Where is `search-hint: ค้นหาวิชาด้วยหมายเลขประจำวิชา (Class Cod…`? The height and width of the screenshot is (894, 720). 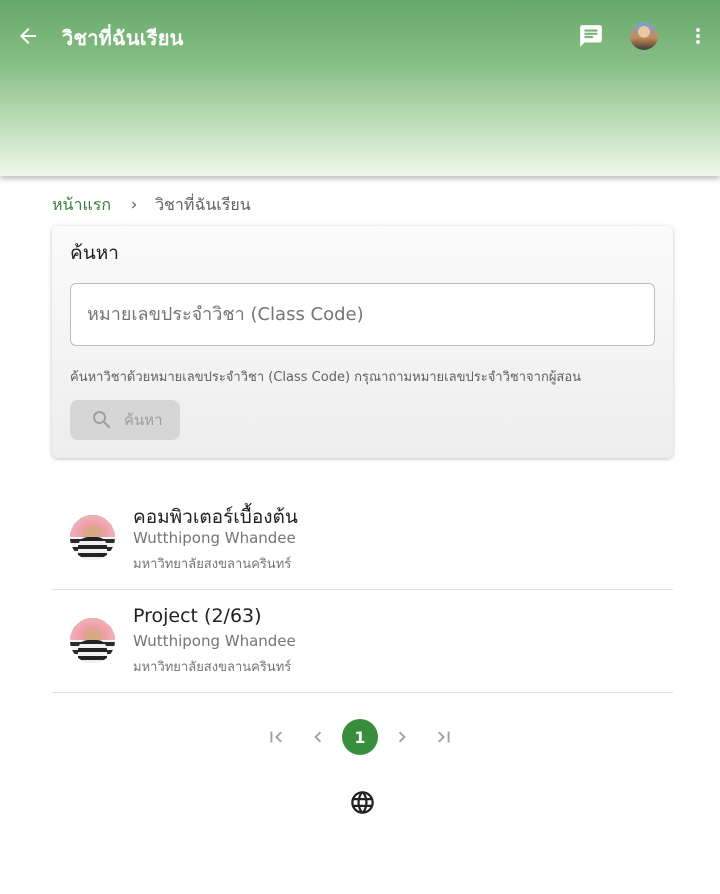 search-hint: ค้นหาวิชาด้วยหมายเลขประจำวิชา (Class Cod… is located at coordinates (326, 377).